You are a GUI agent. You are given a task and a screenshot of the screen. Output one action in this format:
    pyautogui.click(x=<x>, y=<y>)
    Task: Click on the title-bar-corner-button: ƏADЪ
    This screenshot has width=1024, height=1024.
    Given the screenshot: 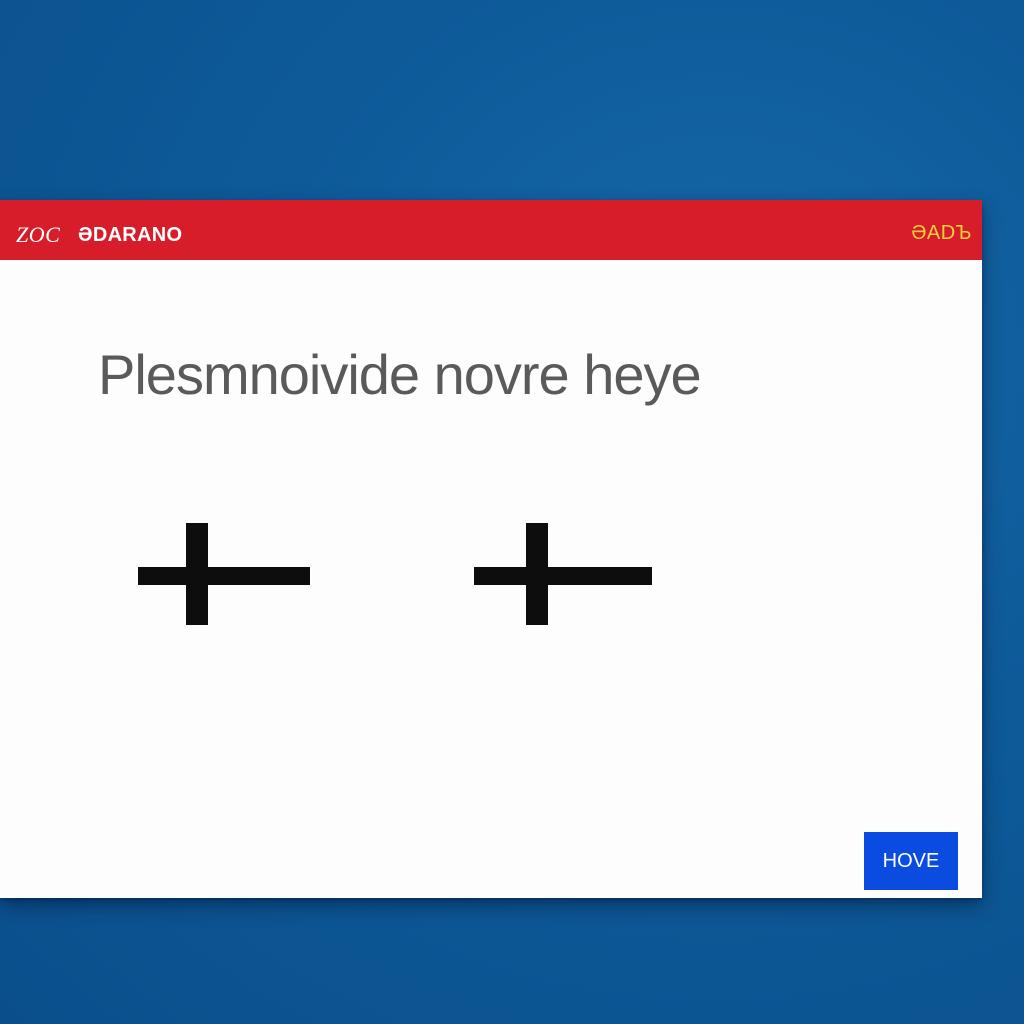 What is the action you would take?
    pyautogui.click(x=941, y=233)
    